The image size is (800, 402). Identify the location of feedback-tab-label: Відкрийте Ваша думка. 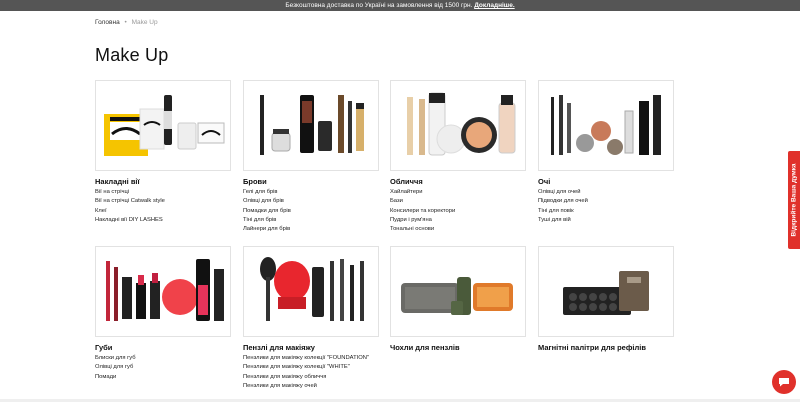
(794, 200).